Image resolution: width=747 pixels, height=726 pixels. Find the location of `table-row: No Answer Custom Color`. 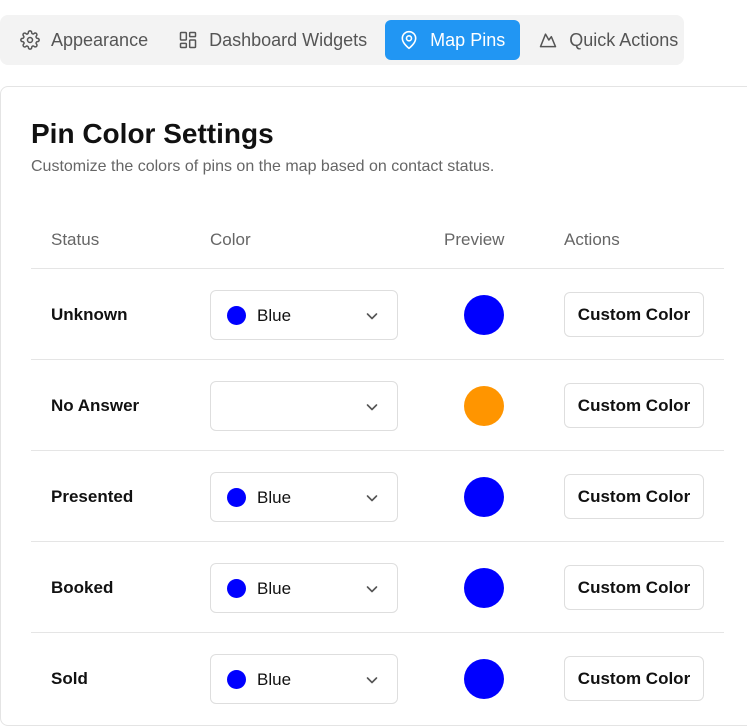

table-row: No Answer Custom Color is located at coordinates (377, 405).